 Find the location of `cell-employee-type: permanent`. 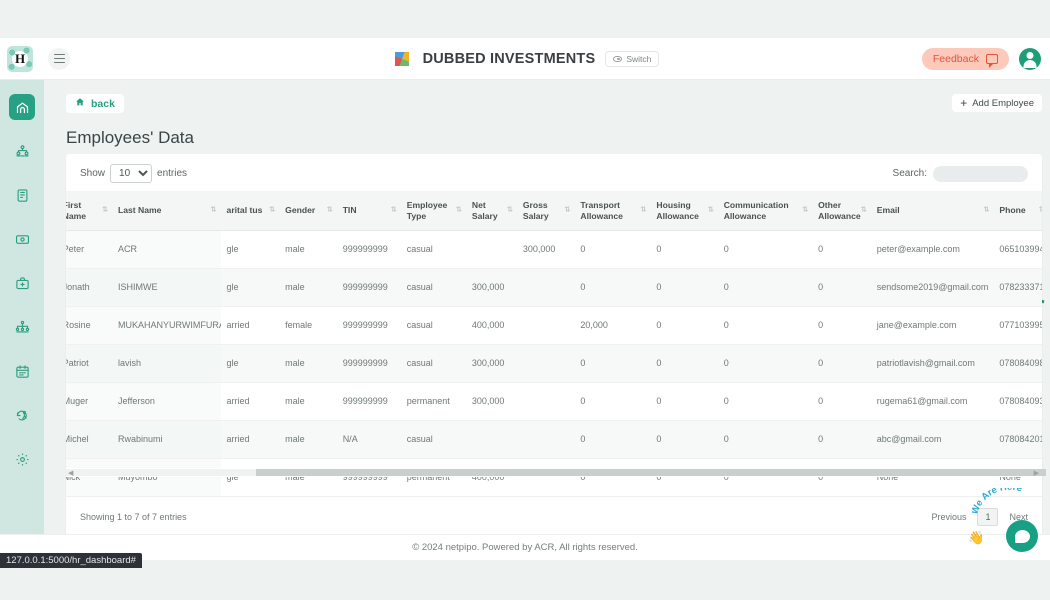

cell-employee-type: permanent is located at coordinates (433, 478).